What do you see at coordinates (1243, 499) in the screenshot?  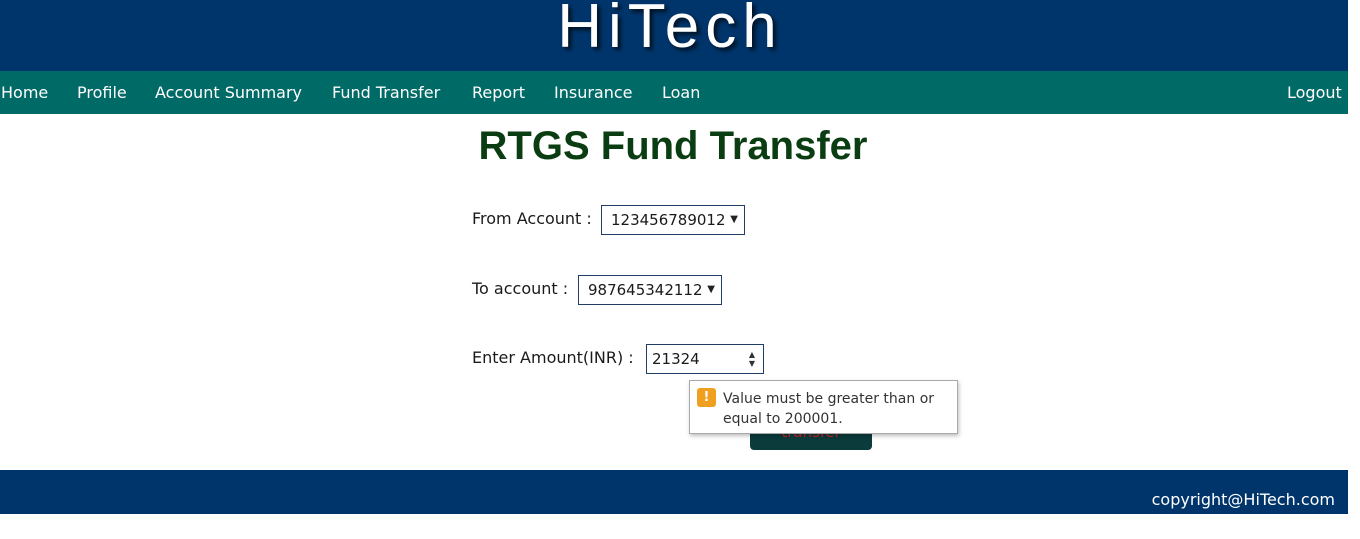 I see `copyright-text: copyright@HiTech.com` at bounding box center [1243, 499].